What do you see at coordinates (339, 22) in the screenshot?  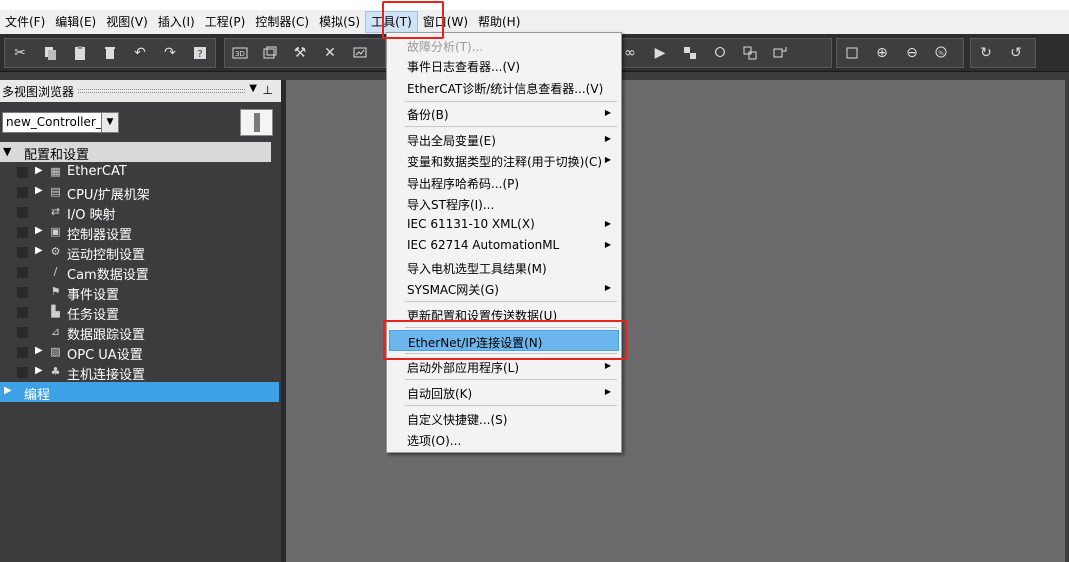 I see `menu-simulation: 模拟(S)` at bounding box center [339, 22].